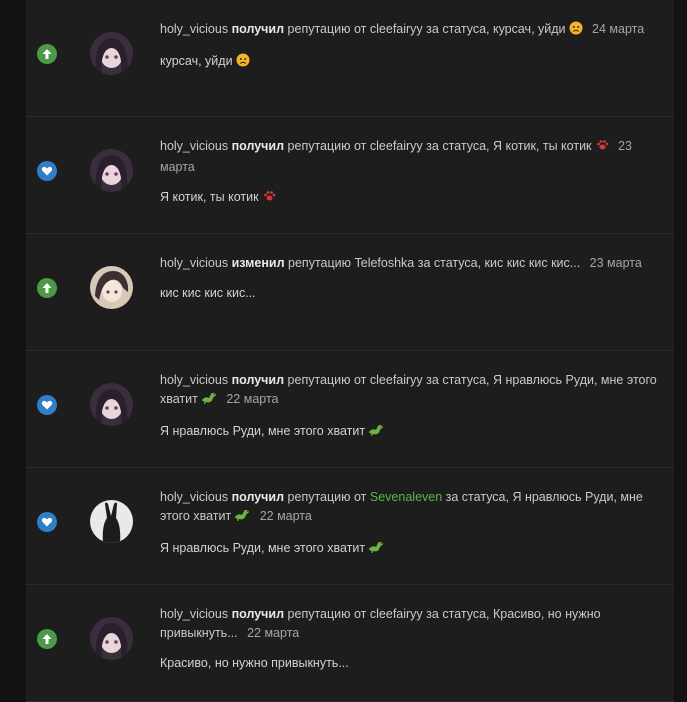 This screenshot has width=687, height=702. I want to click on date: 24 марта, so click(618, 29).